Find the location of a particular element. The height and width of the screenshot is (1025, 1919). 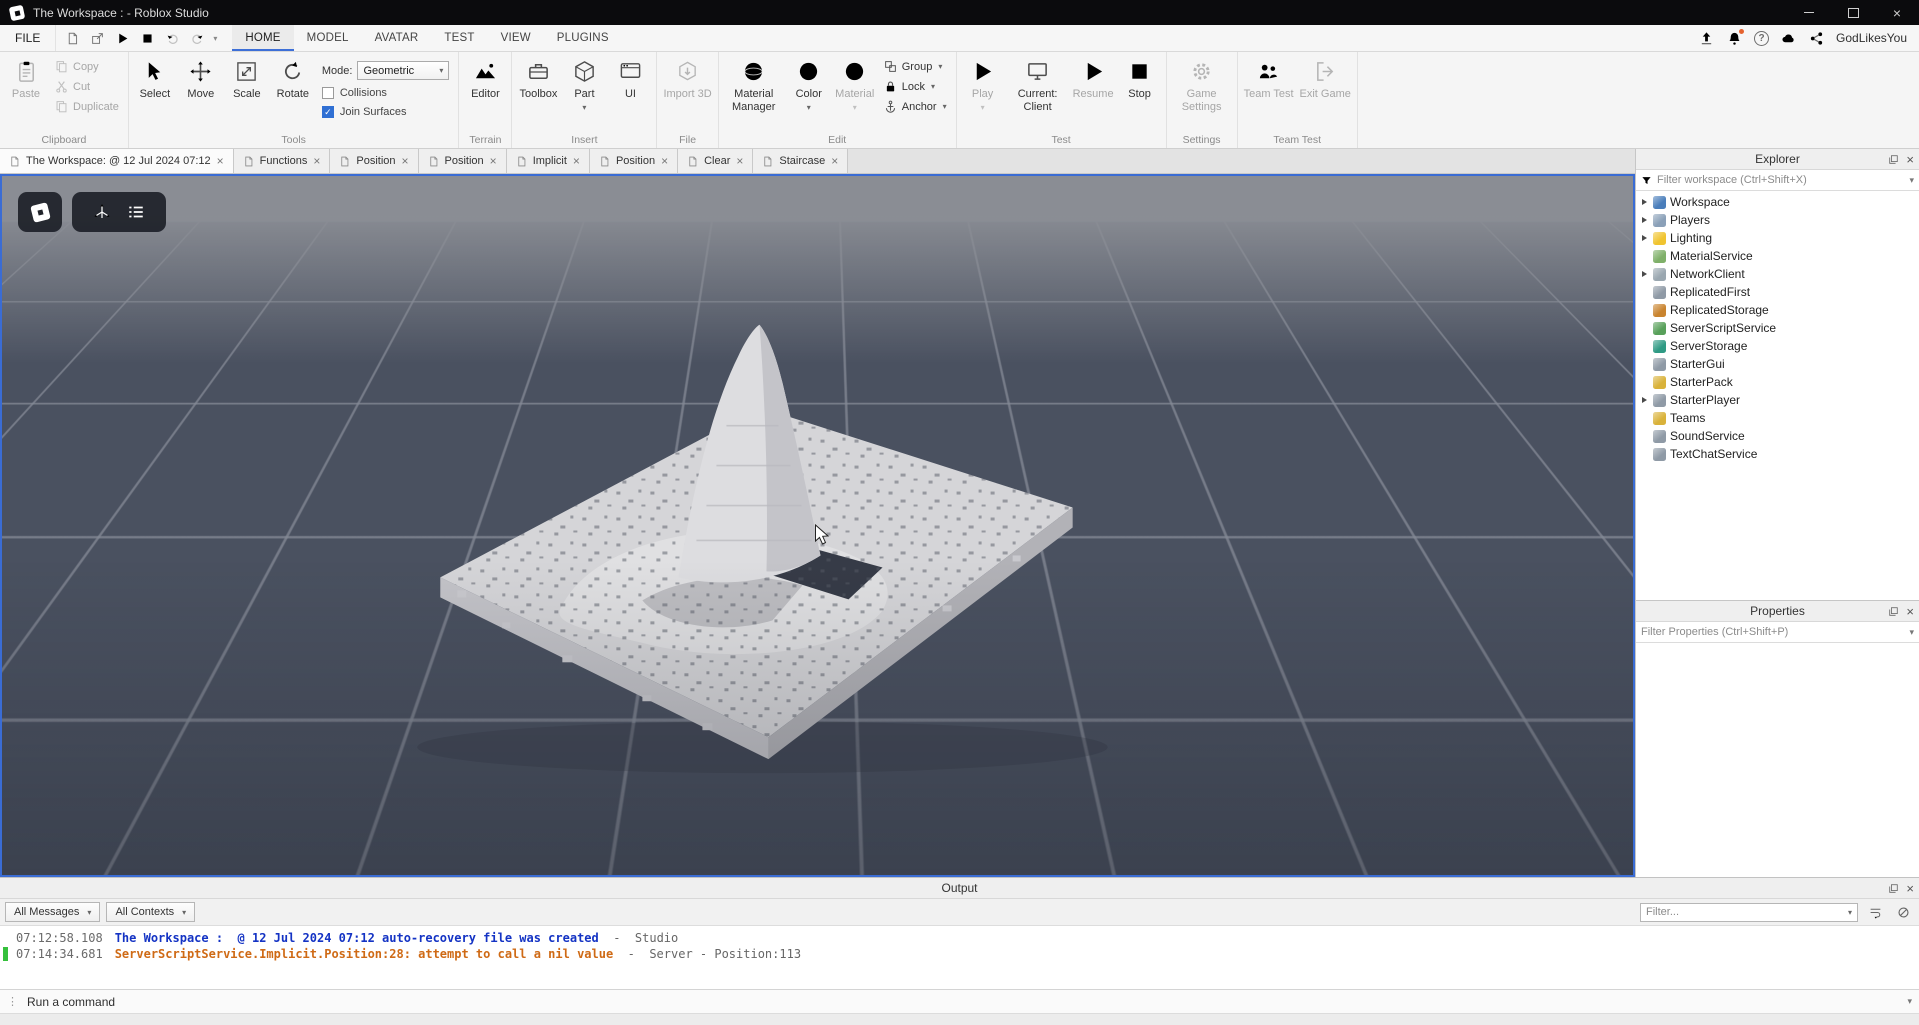

resume-button: Resume is located at coordinates (1093, 76).